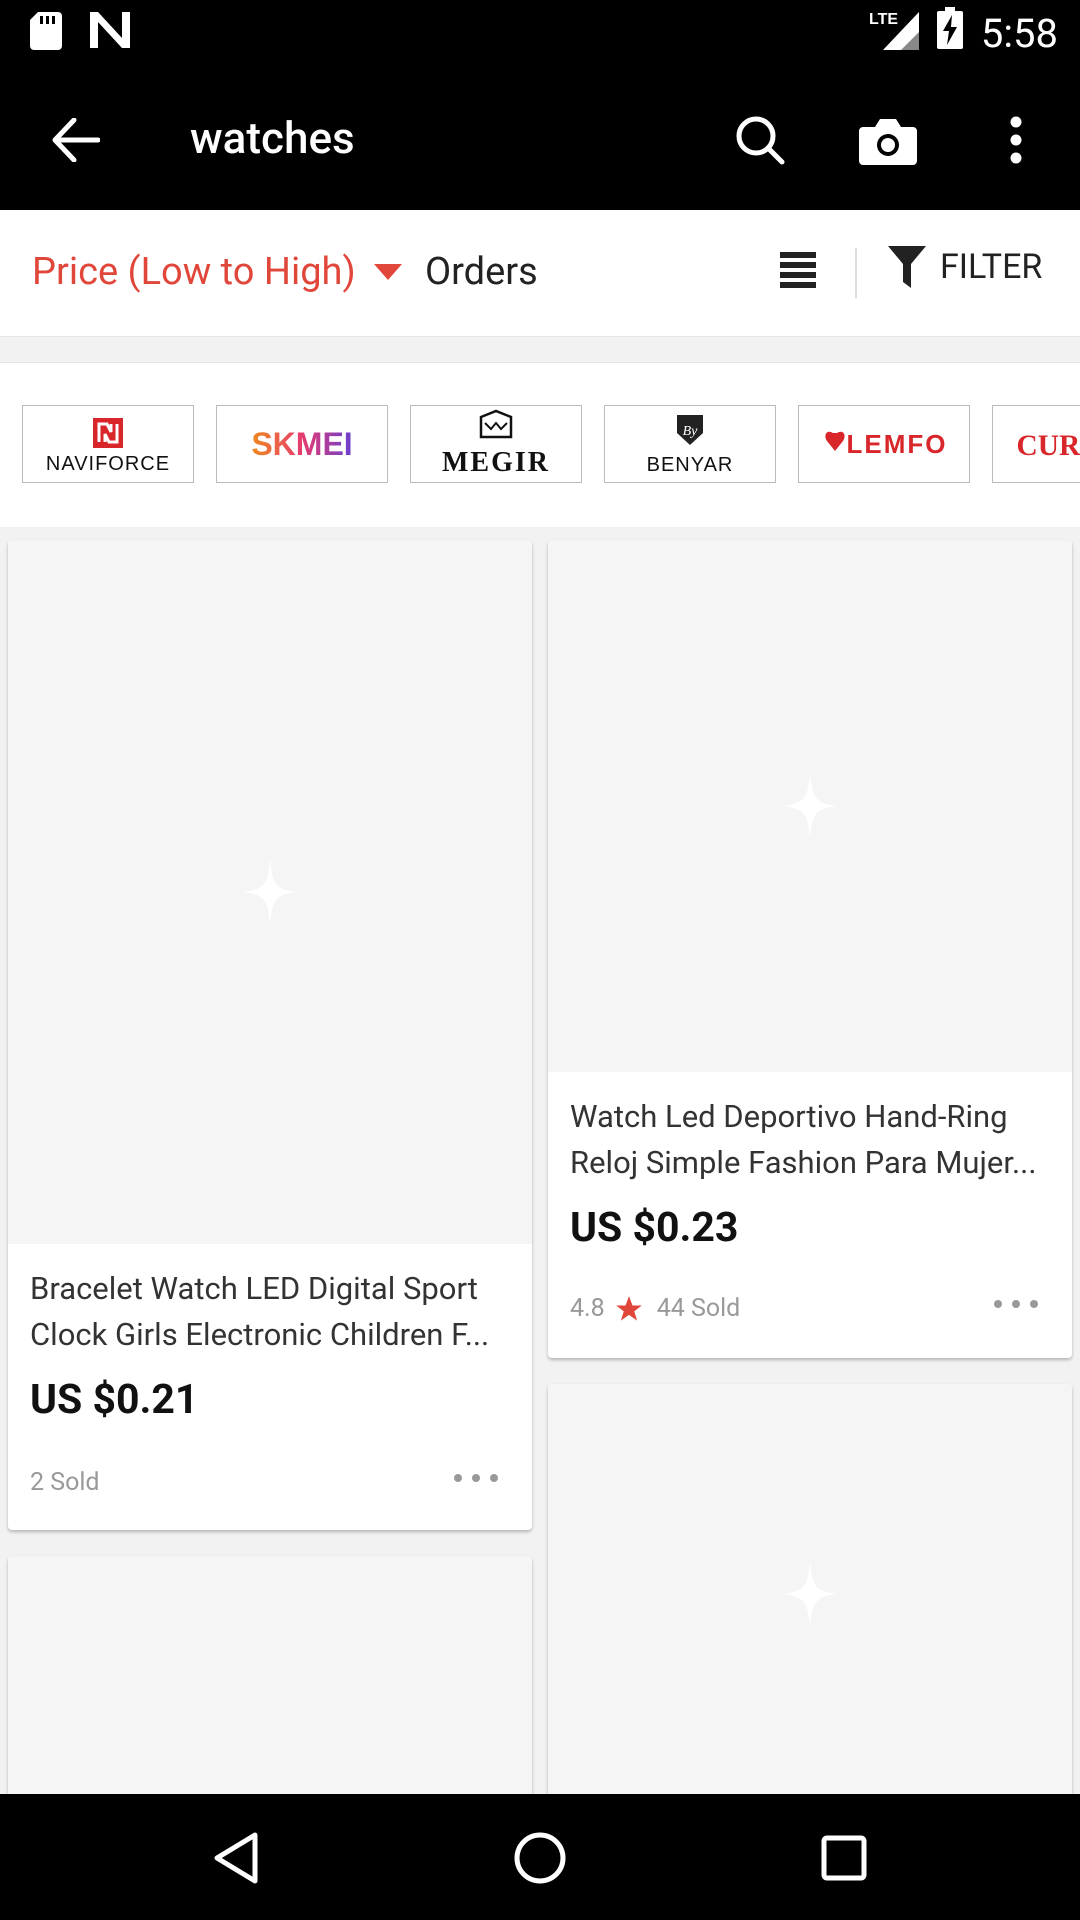 This screenshot has width=1080, height=1920. I want to click on naviforce-logo: NAVIFORCE, so click(108, 446).